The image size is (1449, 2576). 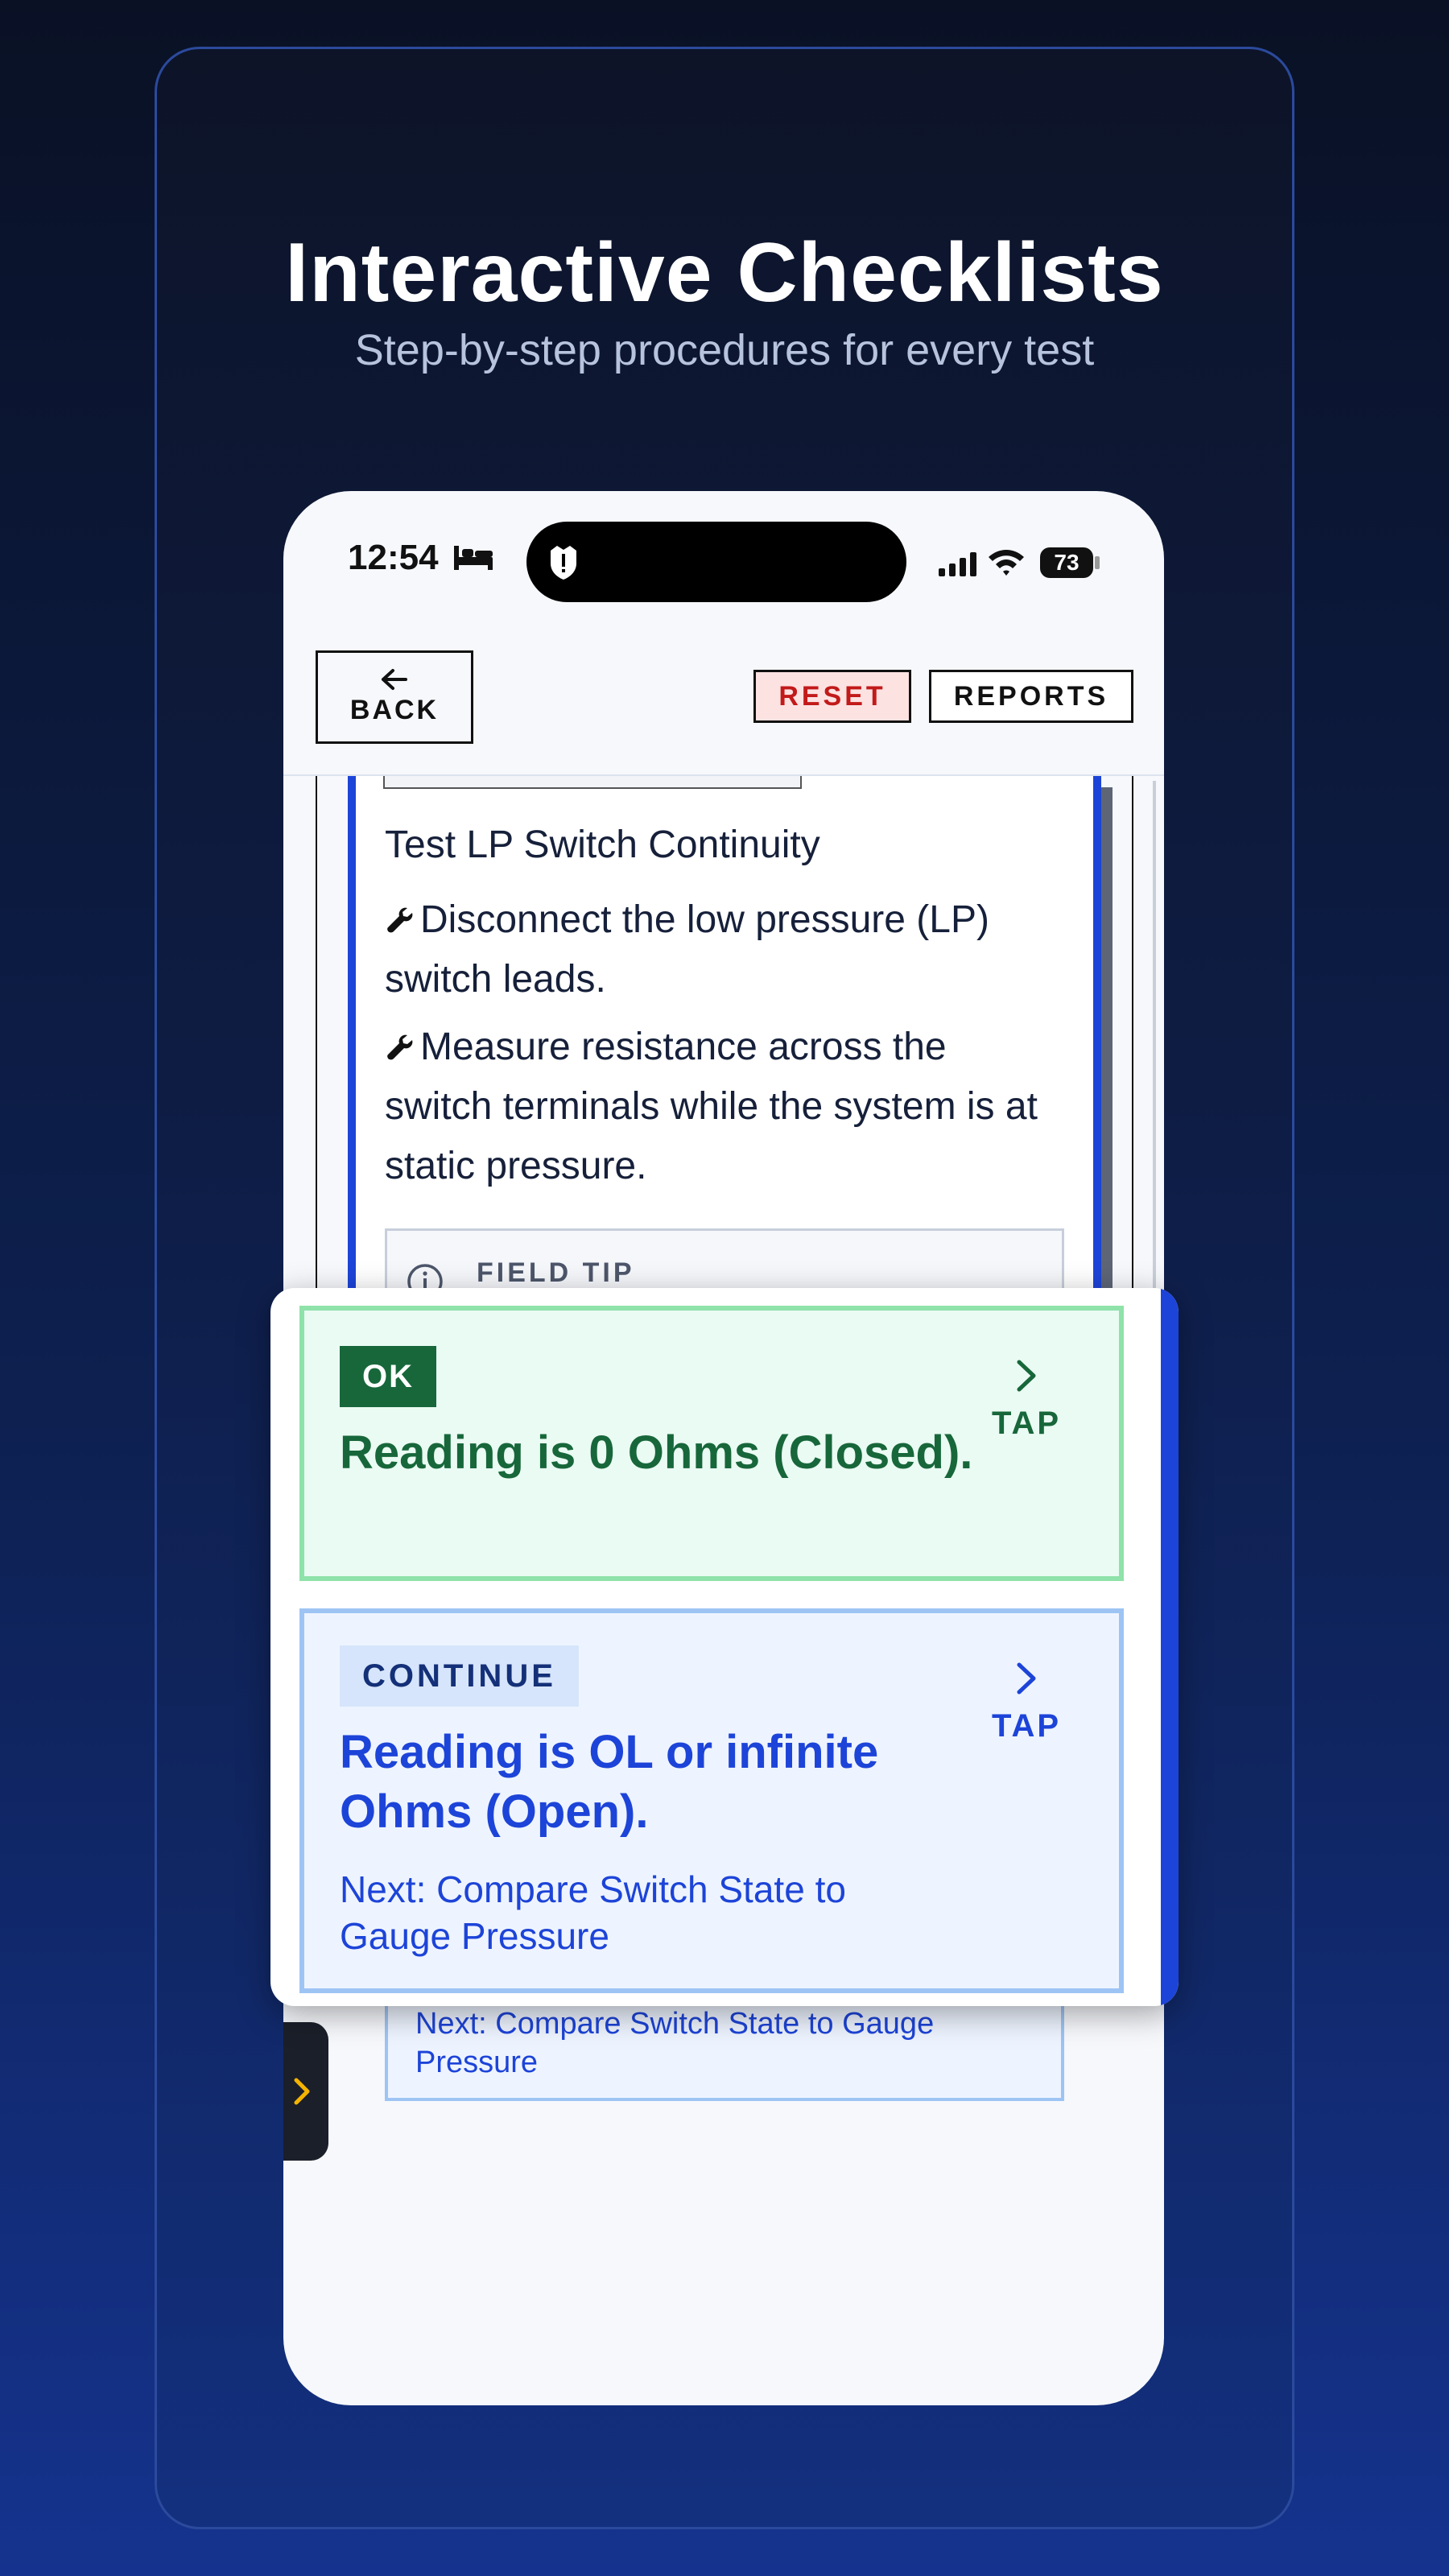 I want to click on side-drawer-handle, so click(x=305, y=2091).